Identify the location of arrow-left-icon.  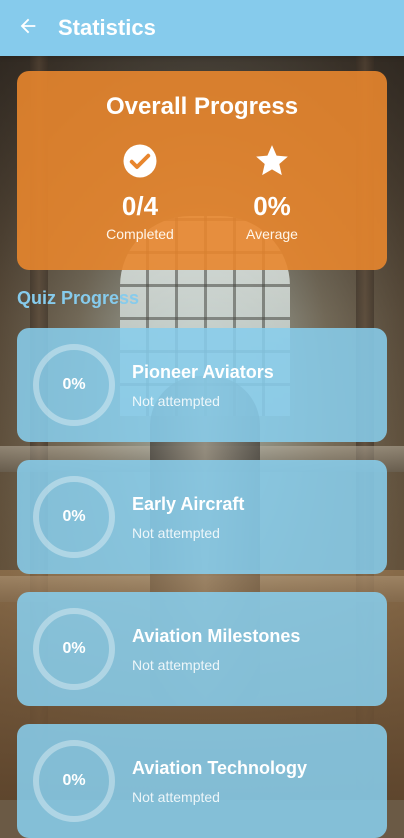
(28, 28).